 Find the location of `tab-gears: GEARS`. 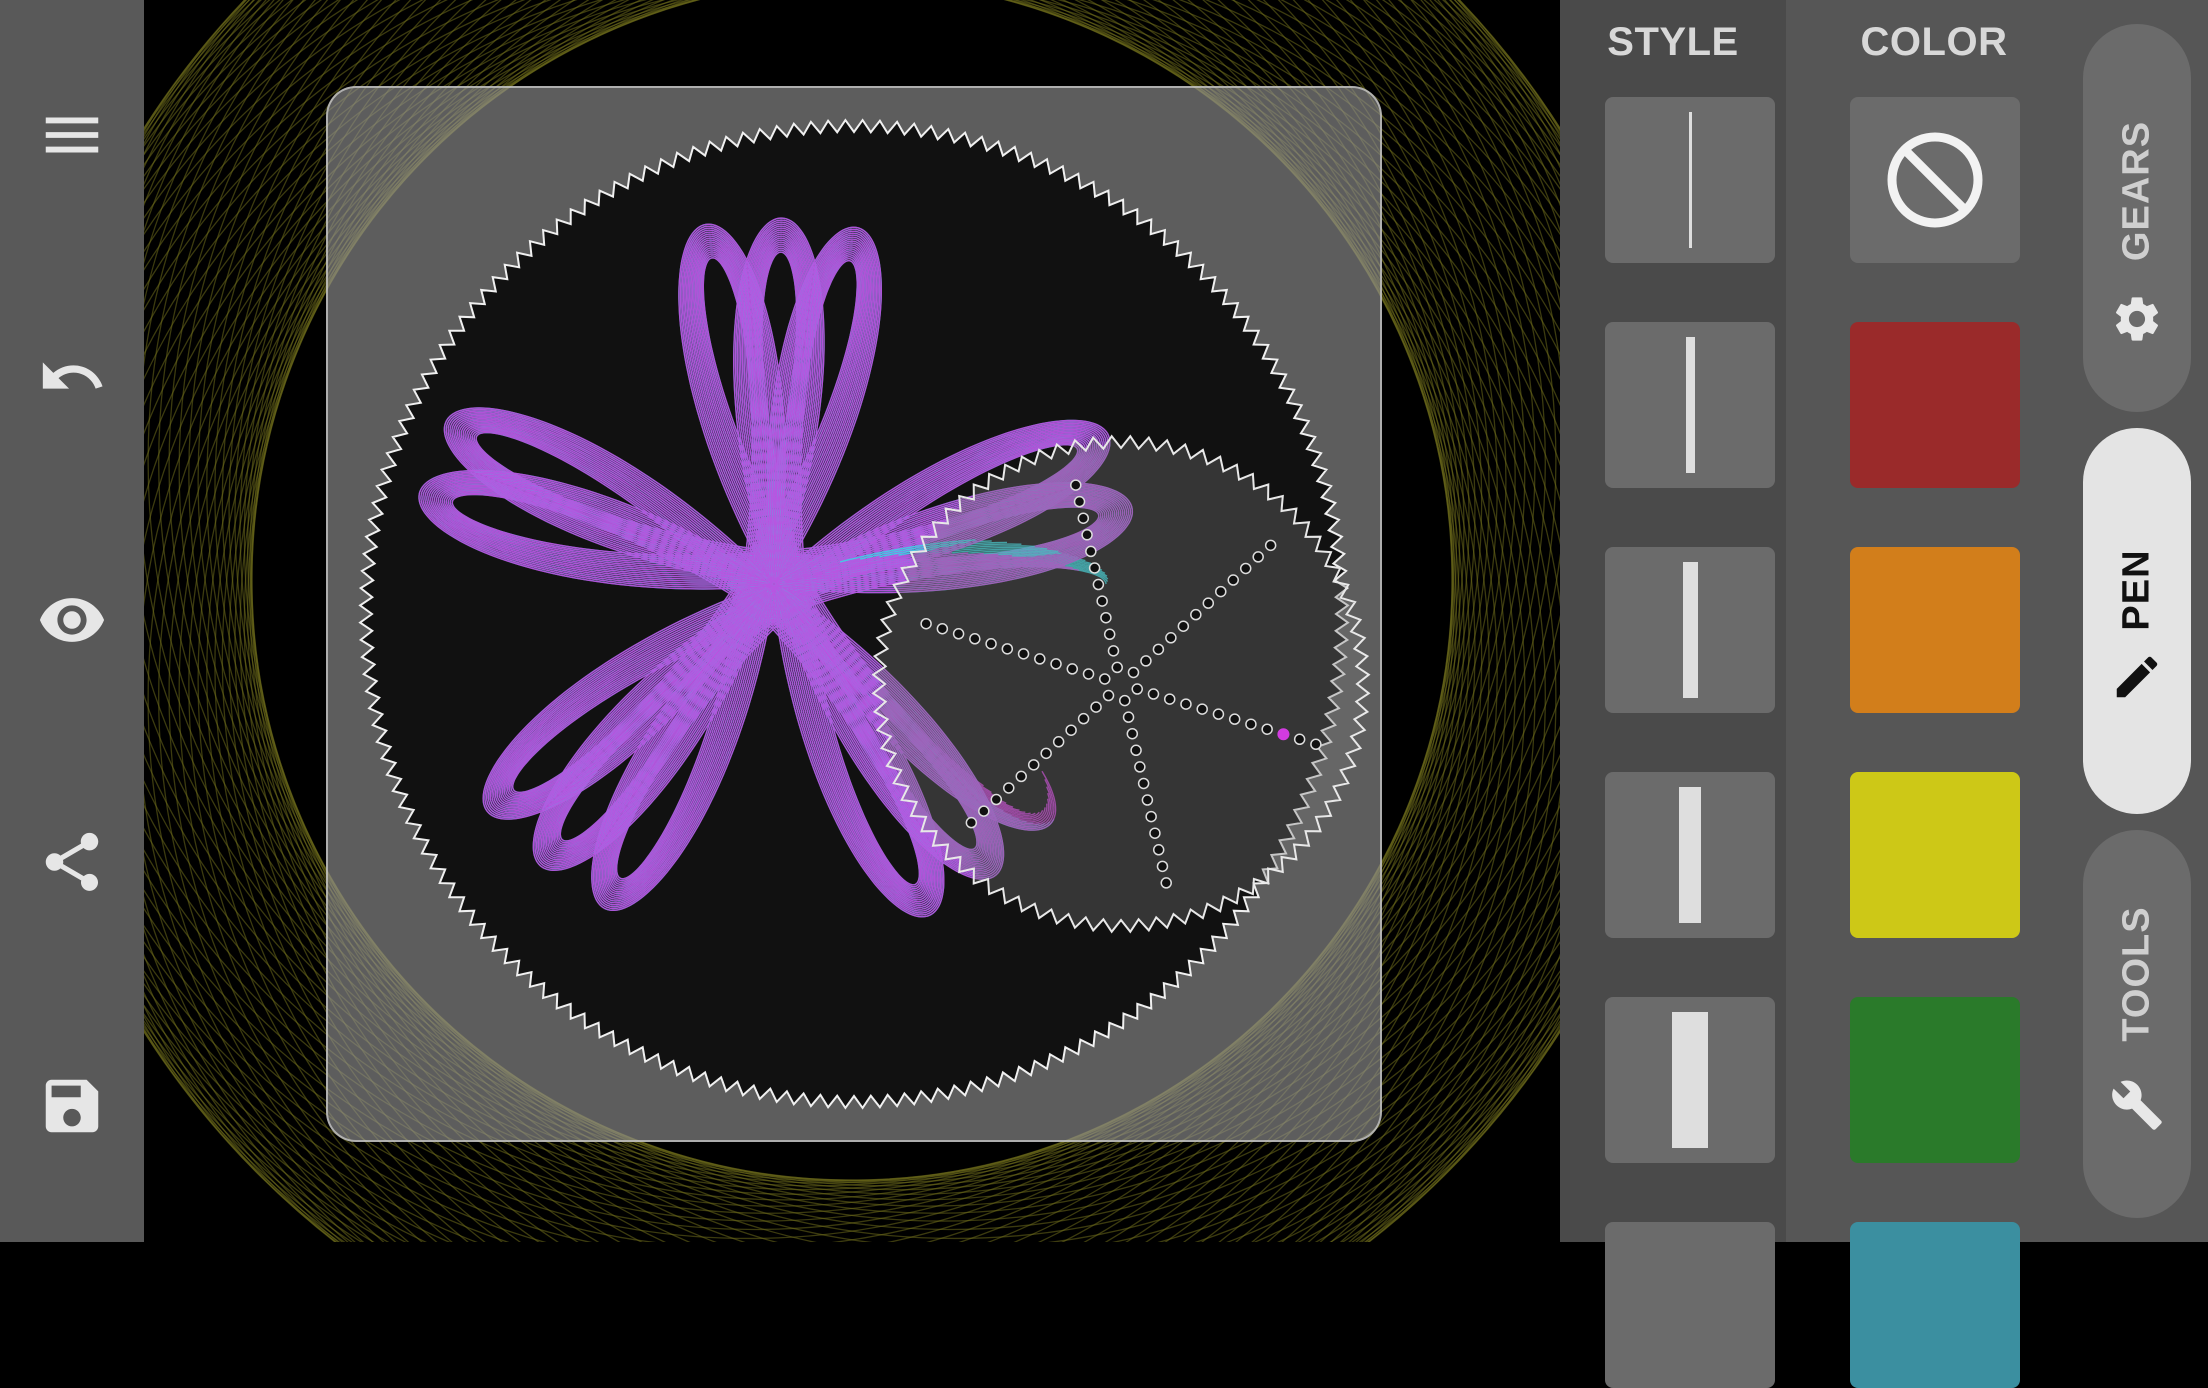

tab-gears: GEARS is located at coordinates (2137, 218).